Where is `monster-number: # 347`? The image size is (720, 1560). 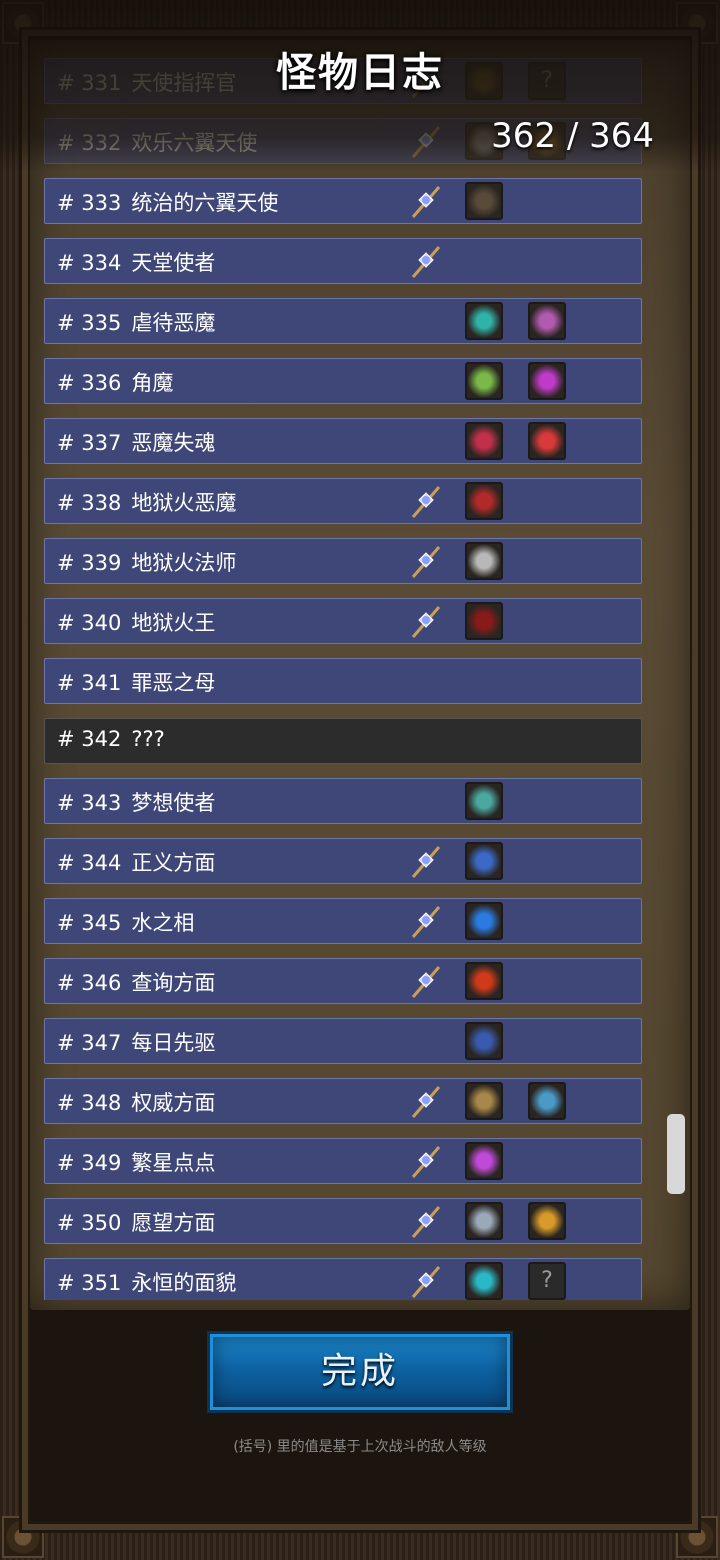 monster-number: # 347 is located at coordinates (89, 1043).